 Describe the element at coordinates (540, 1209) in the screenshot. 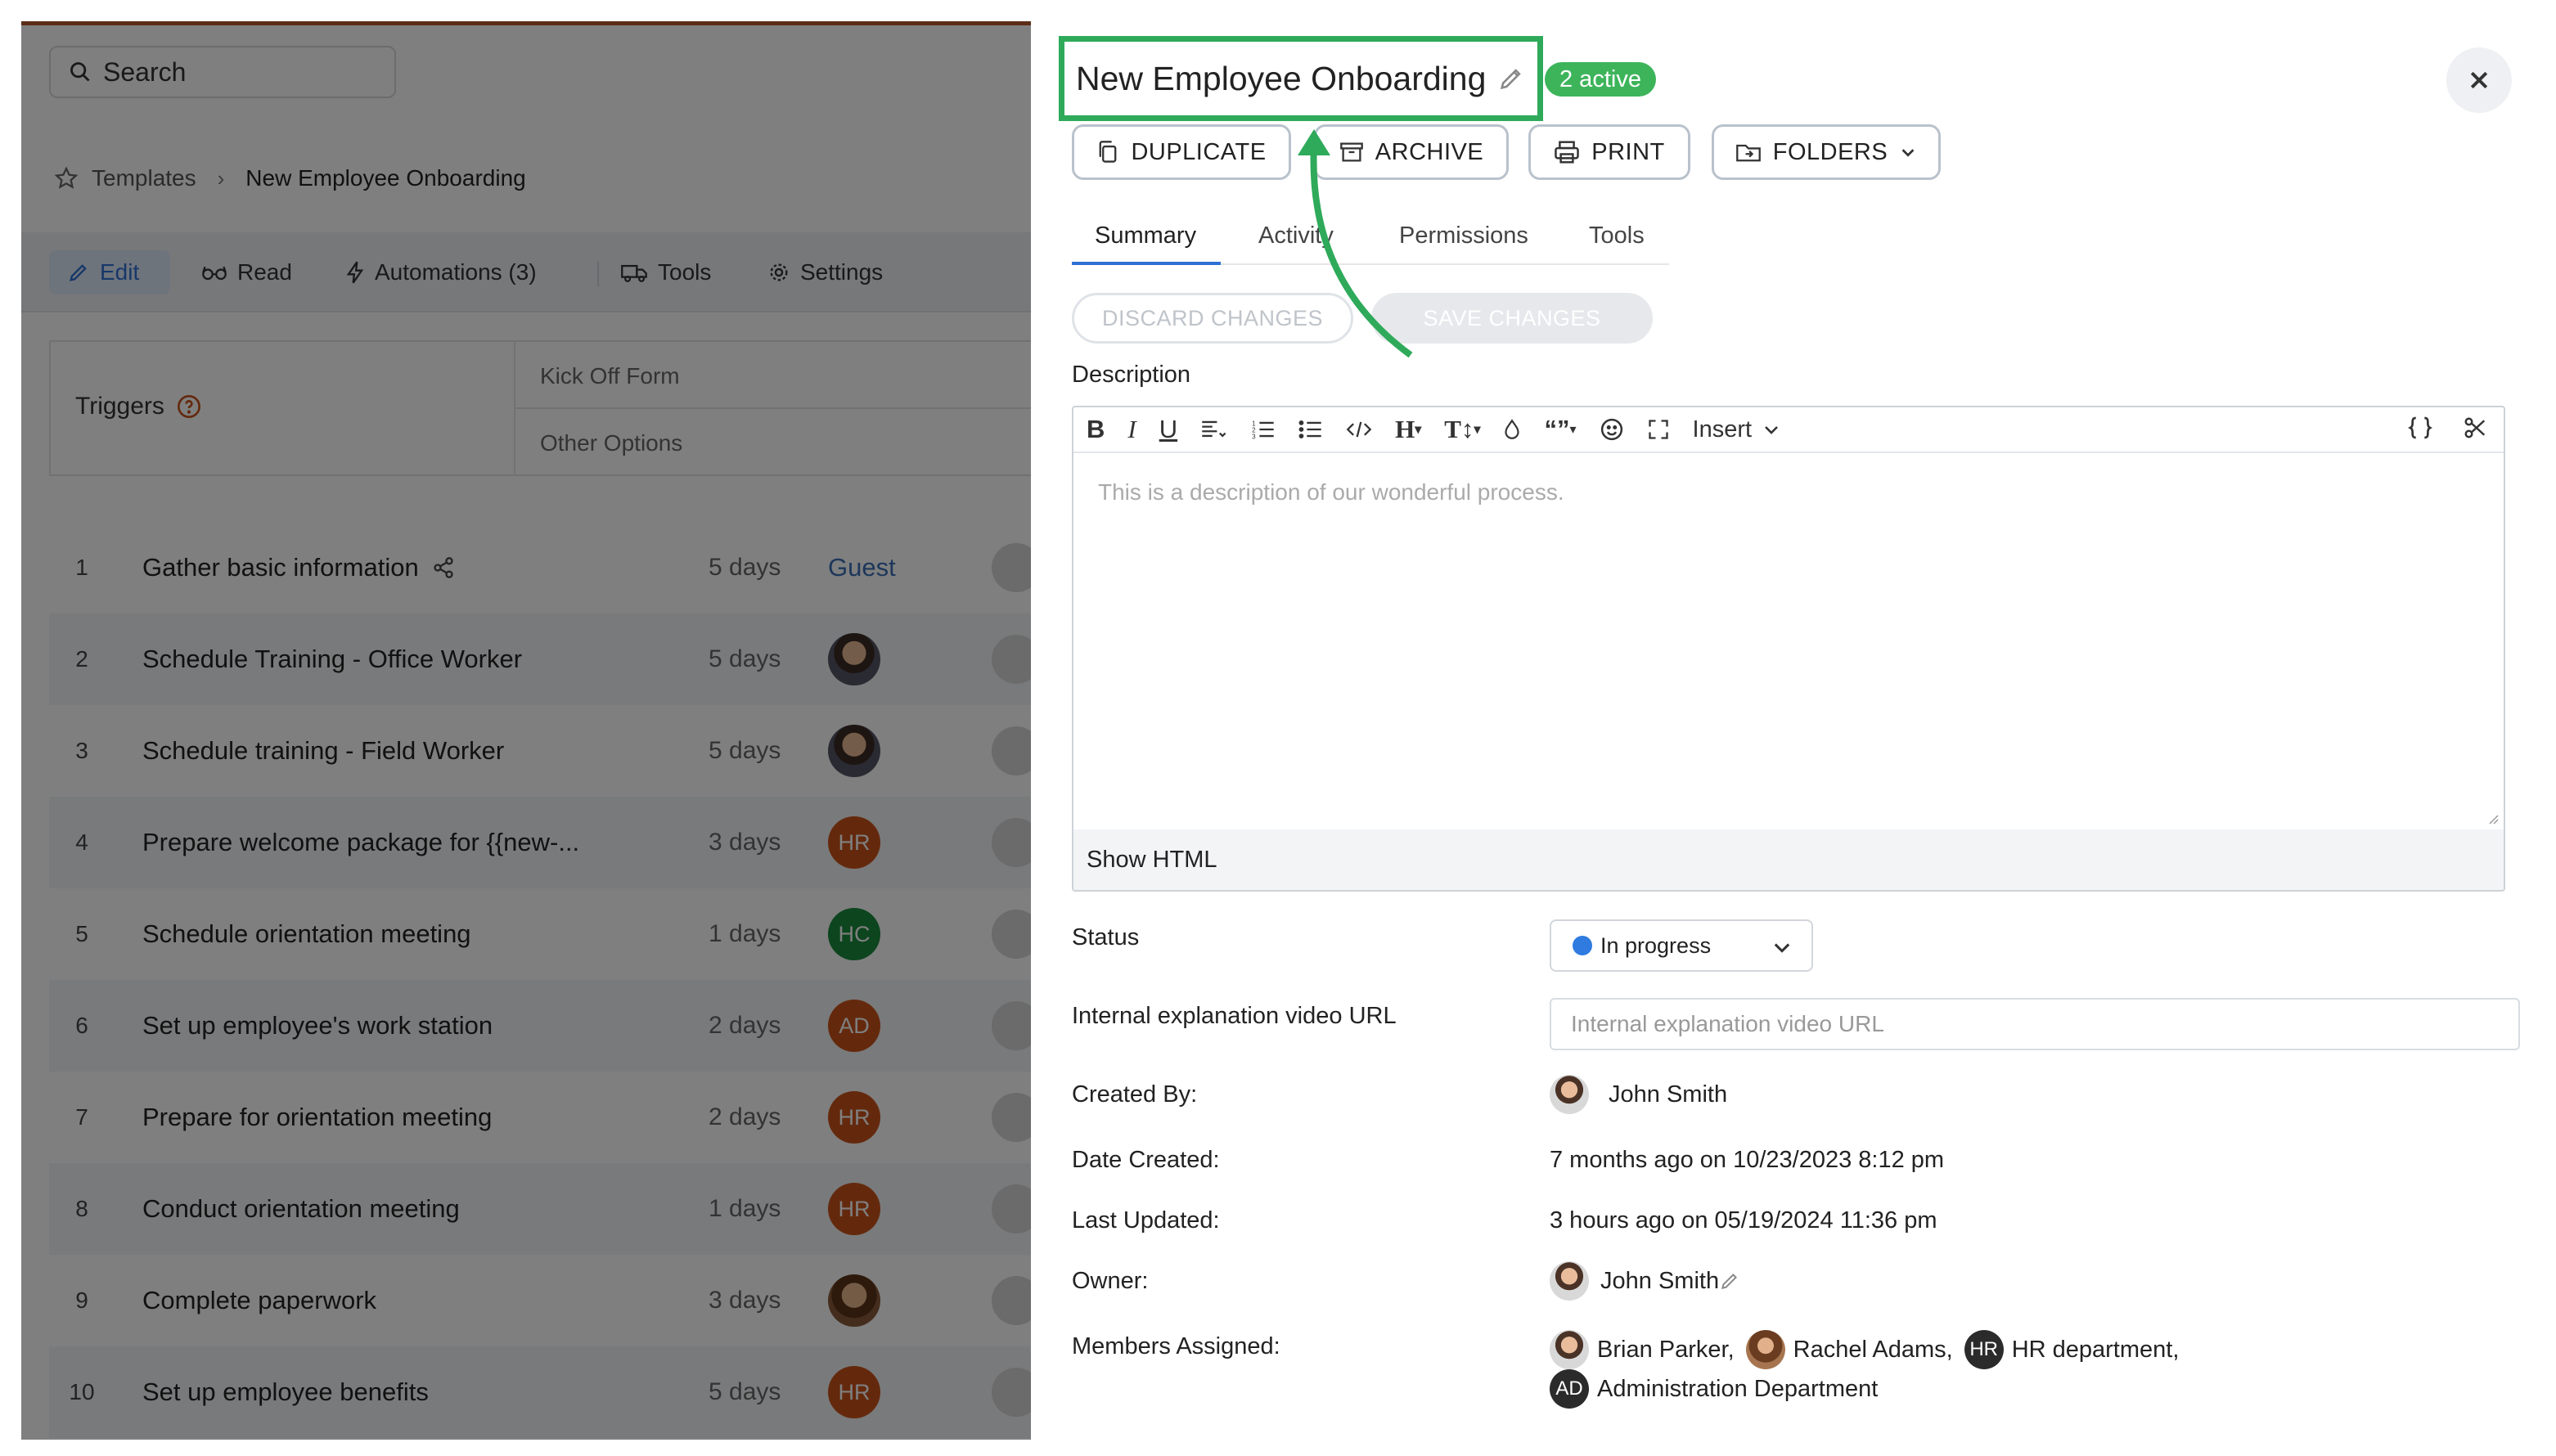

I see `task-row: 8 Conduct orientation meeting 1 days HR` at that location.